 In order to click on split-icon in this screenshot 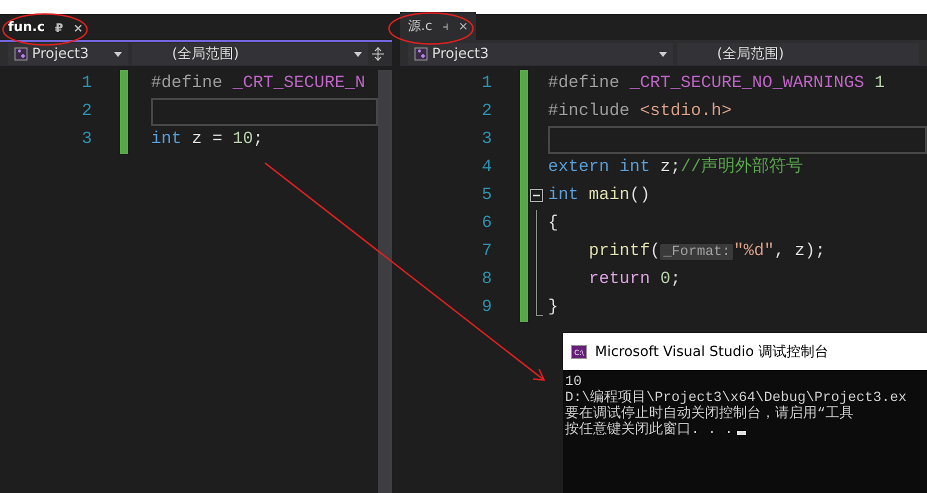, I will do `click(378, 54)`.